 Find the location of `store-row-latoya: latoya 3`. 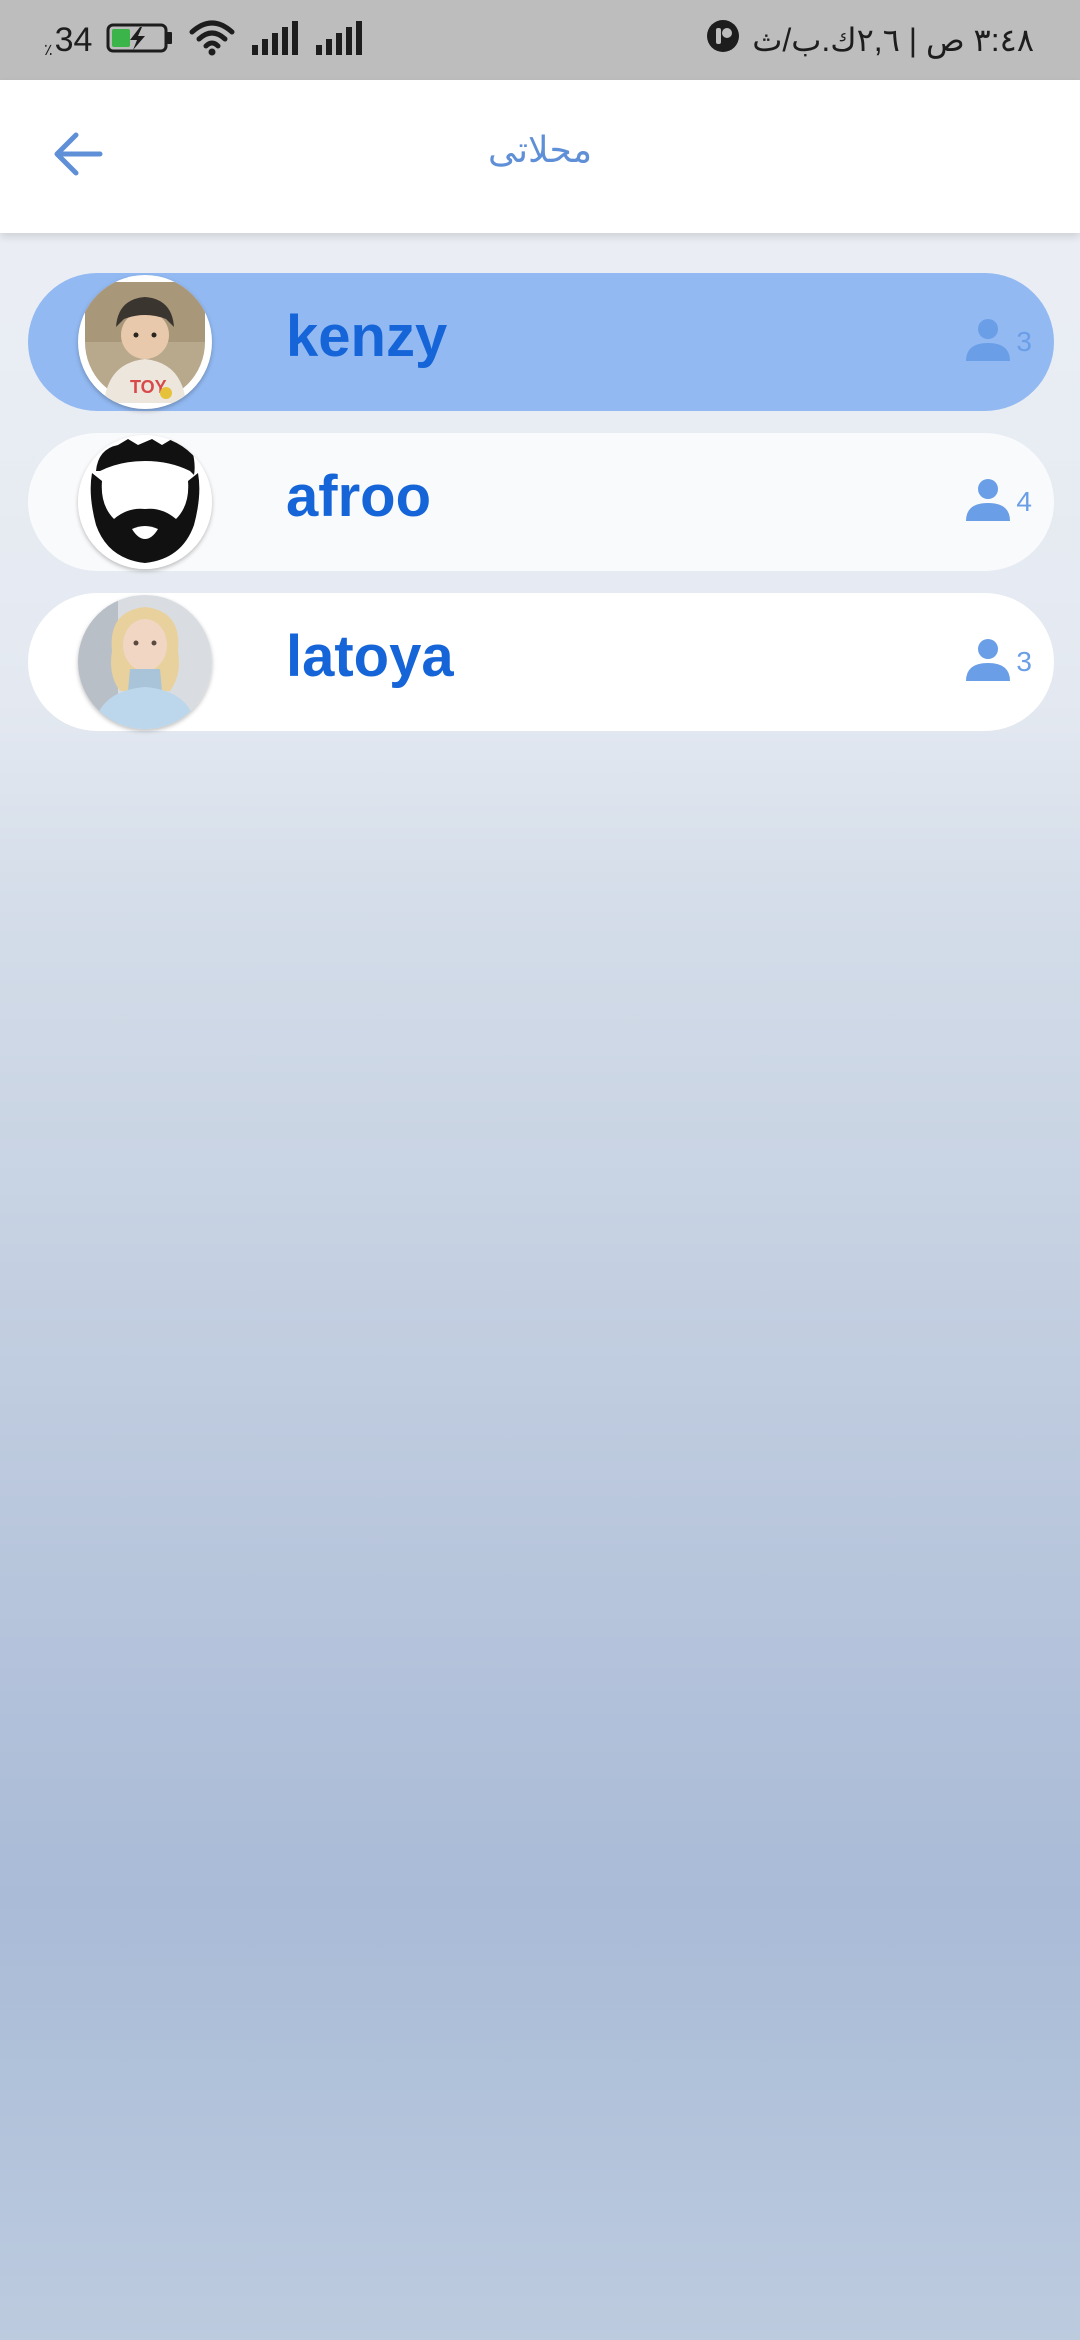

store-row-latoya: latoya 3 is located at coordinates (541, 662).